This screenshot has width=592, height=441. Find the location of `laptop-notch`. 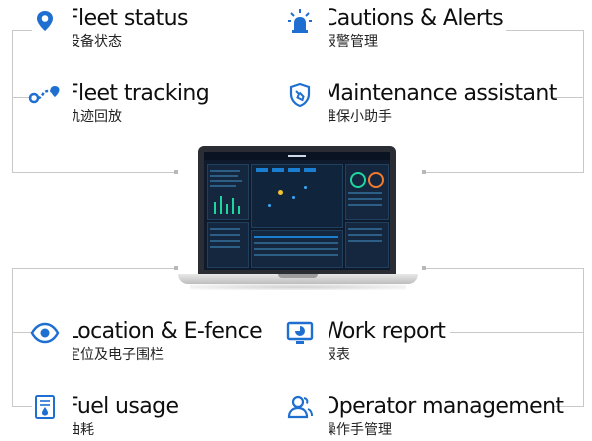

laptop-notch is located at coordinates (298, 276).